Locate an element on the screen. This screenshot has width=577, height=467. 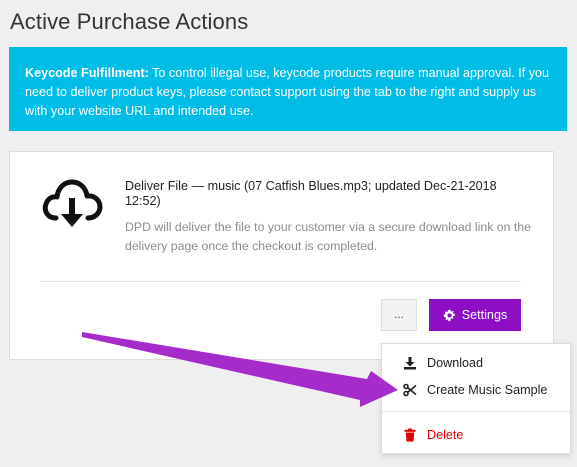
card-divider is located at coordinates (280, 281).